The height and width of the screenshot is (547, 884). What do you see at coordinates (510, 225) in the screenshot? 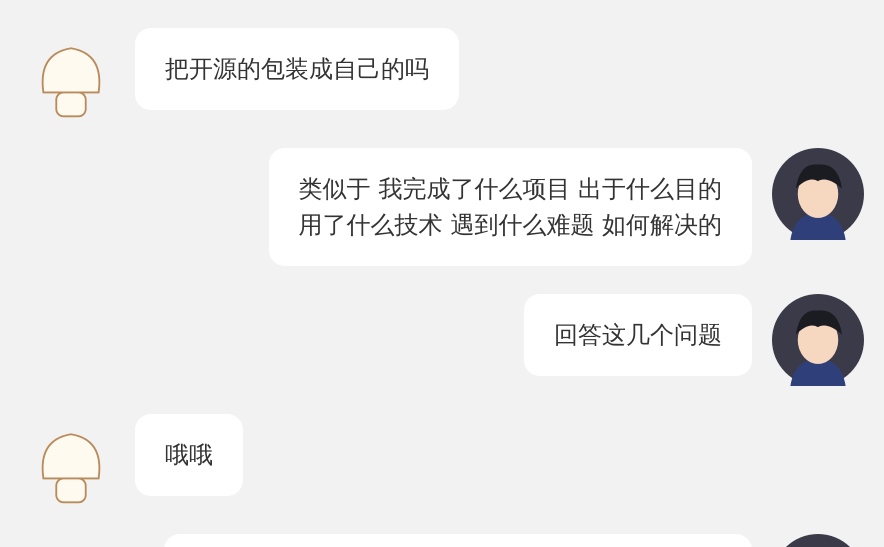
I see `message-text: 用了什么技术 遇到什么难题 如何解决的` at bounding box center [510, 225].